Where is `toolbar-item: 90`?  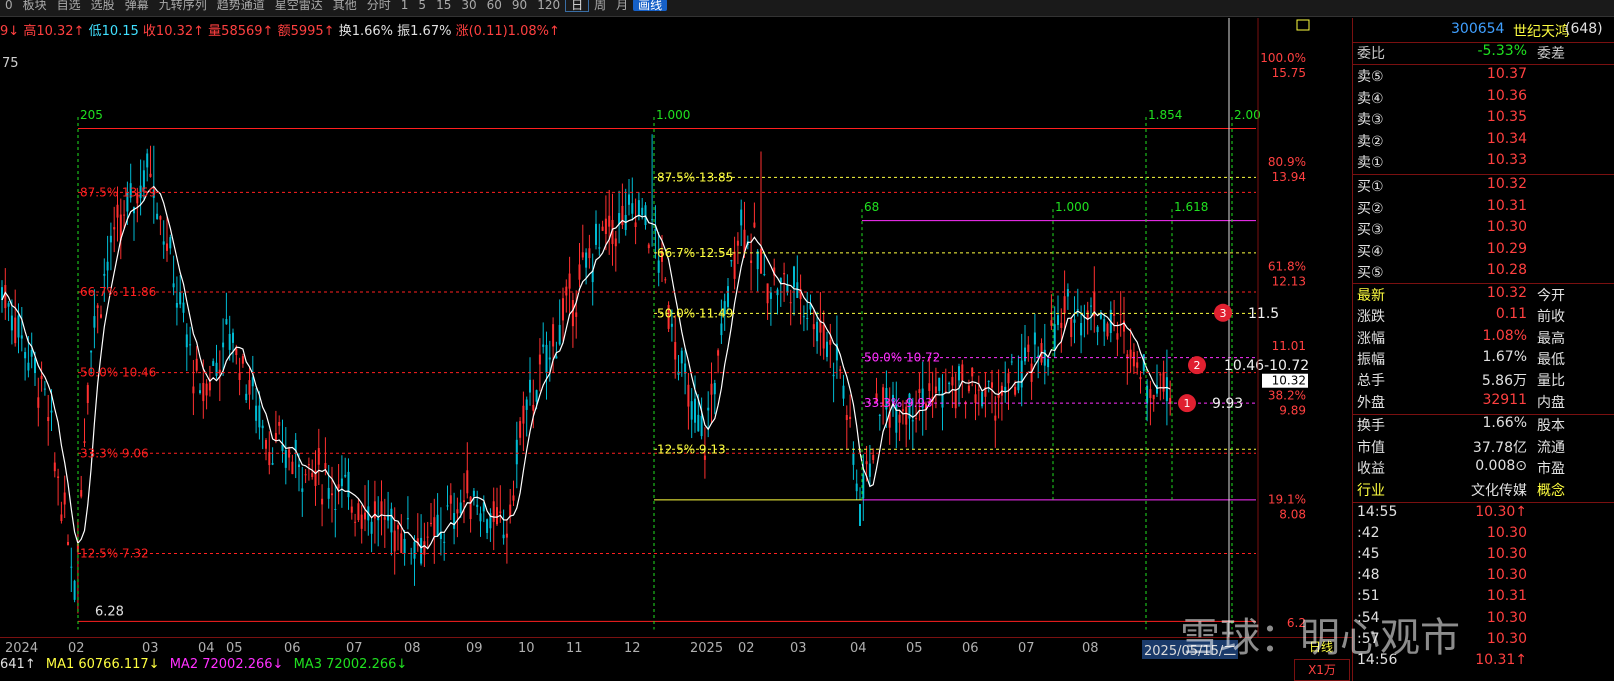
toolbar-item: 90 is located at coordinates (519, 5).